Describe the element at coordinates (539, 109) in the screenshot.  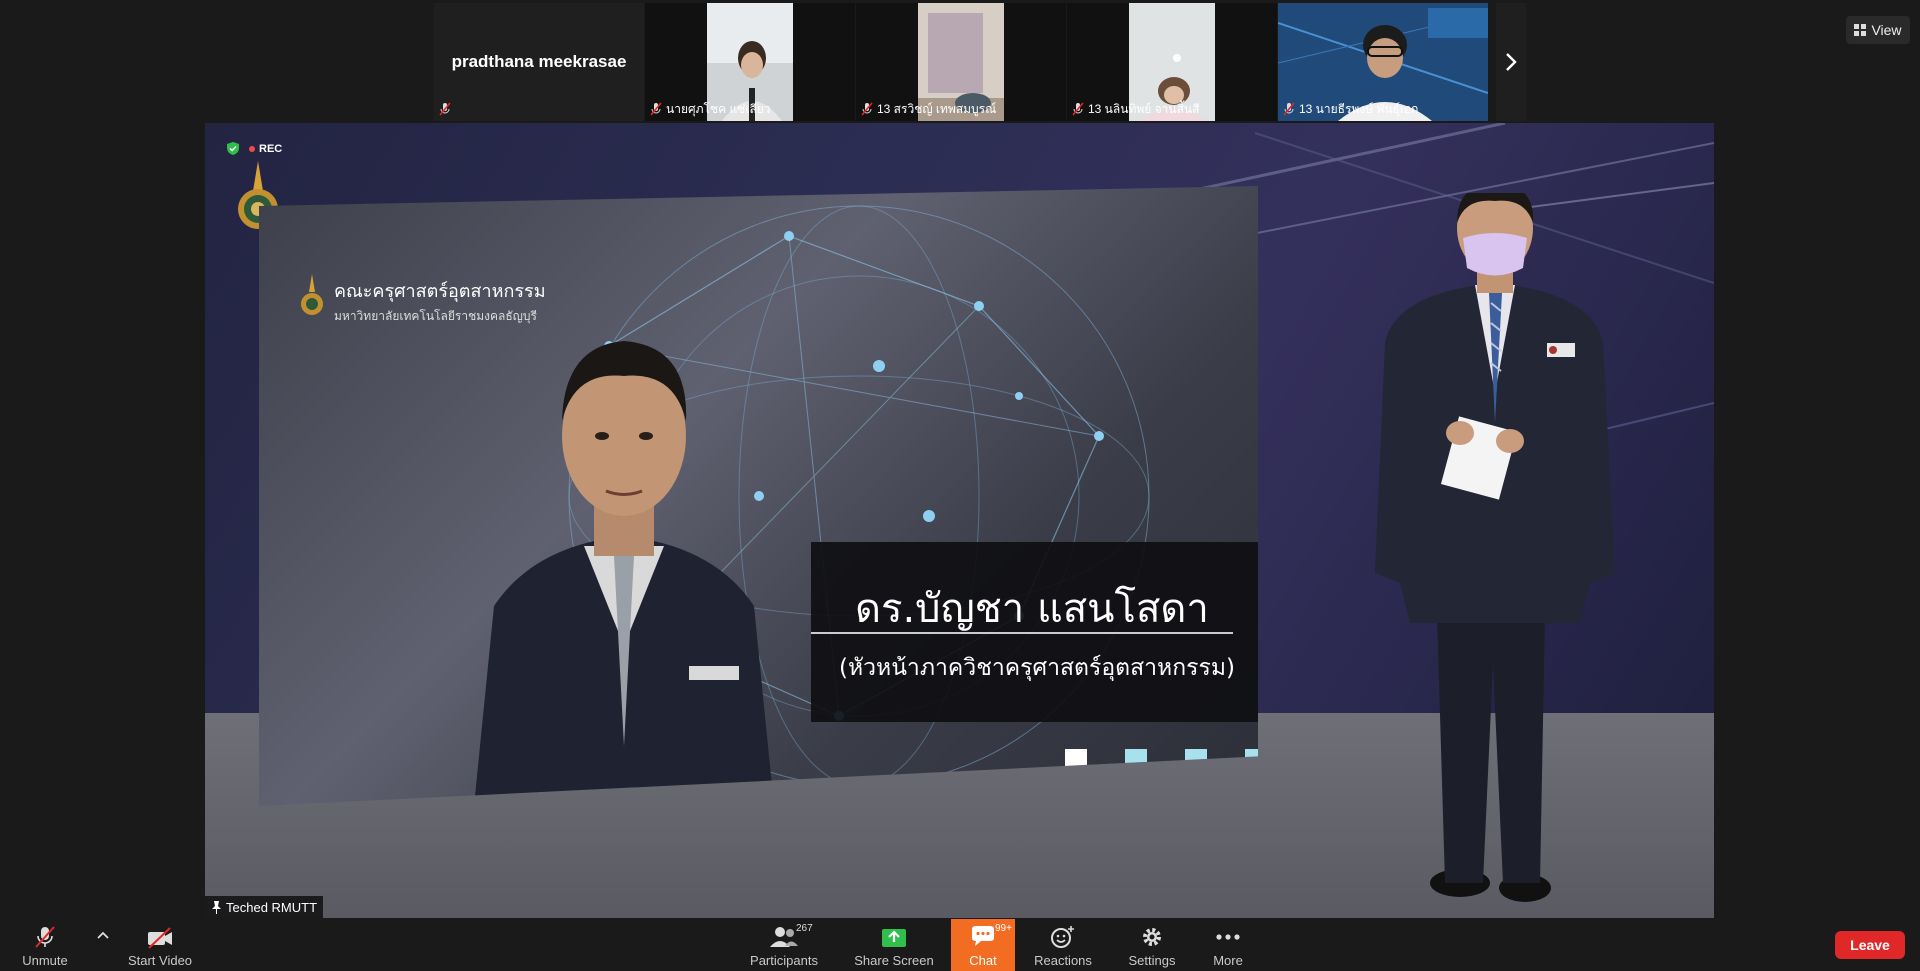
I see `participant-label` at that location.